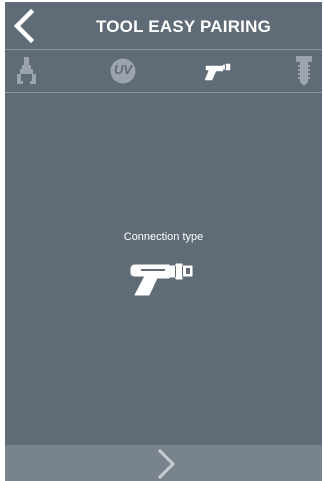  I want to click on tool-type-toolbar: UV, so click(163, 71).